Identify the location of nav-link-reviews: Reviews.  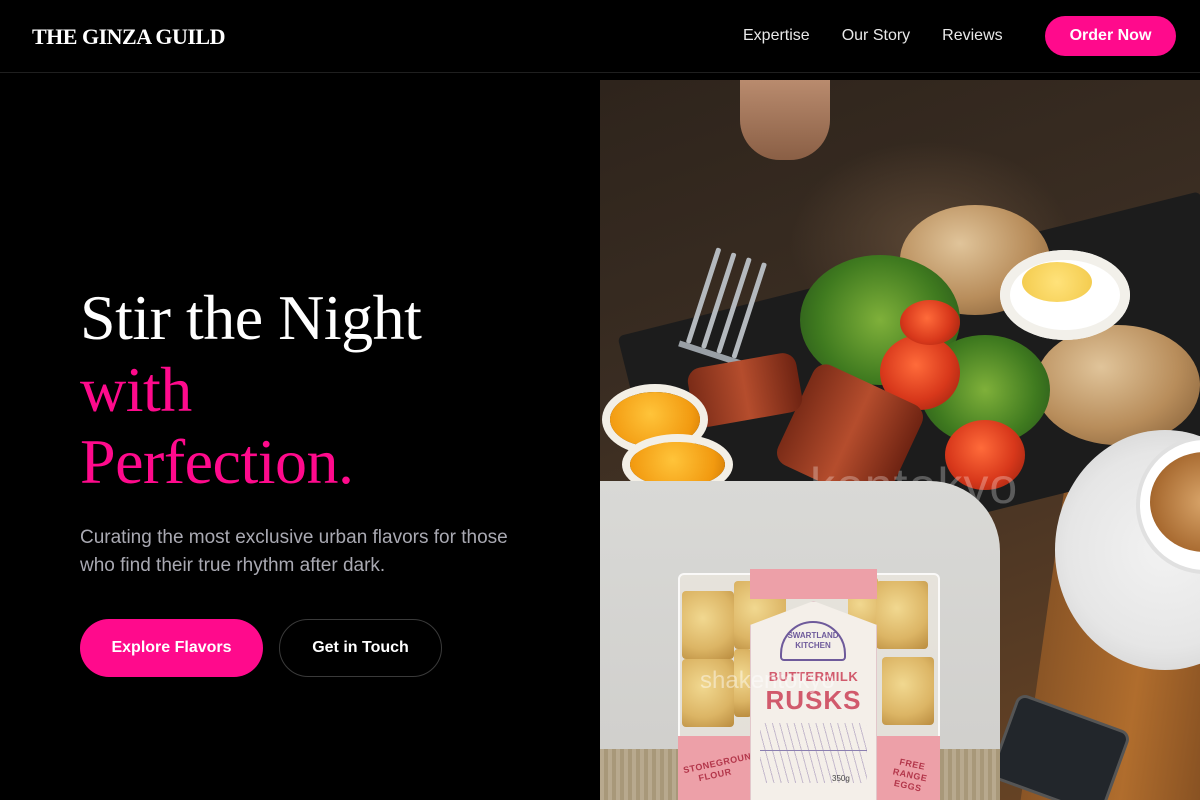
(972, 36).